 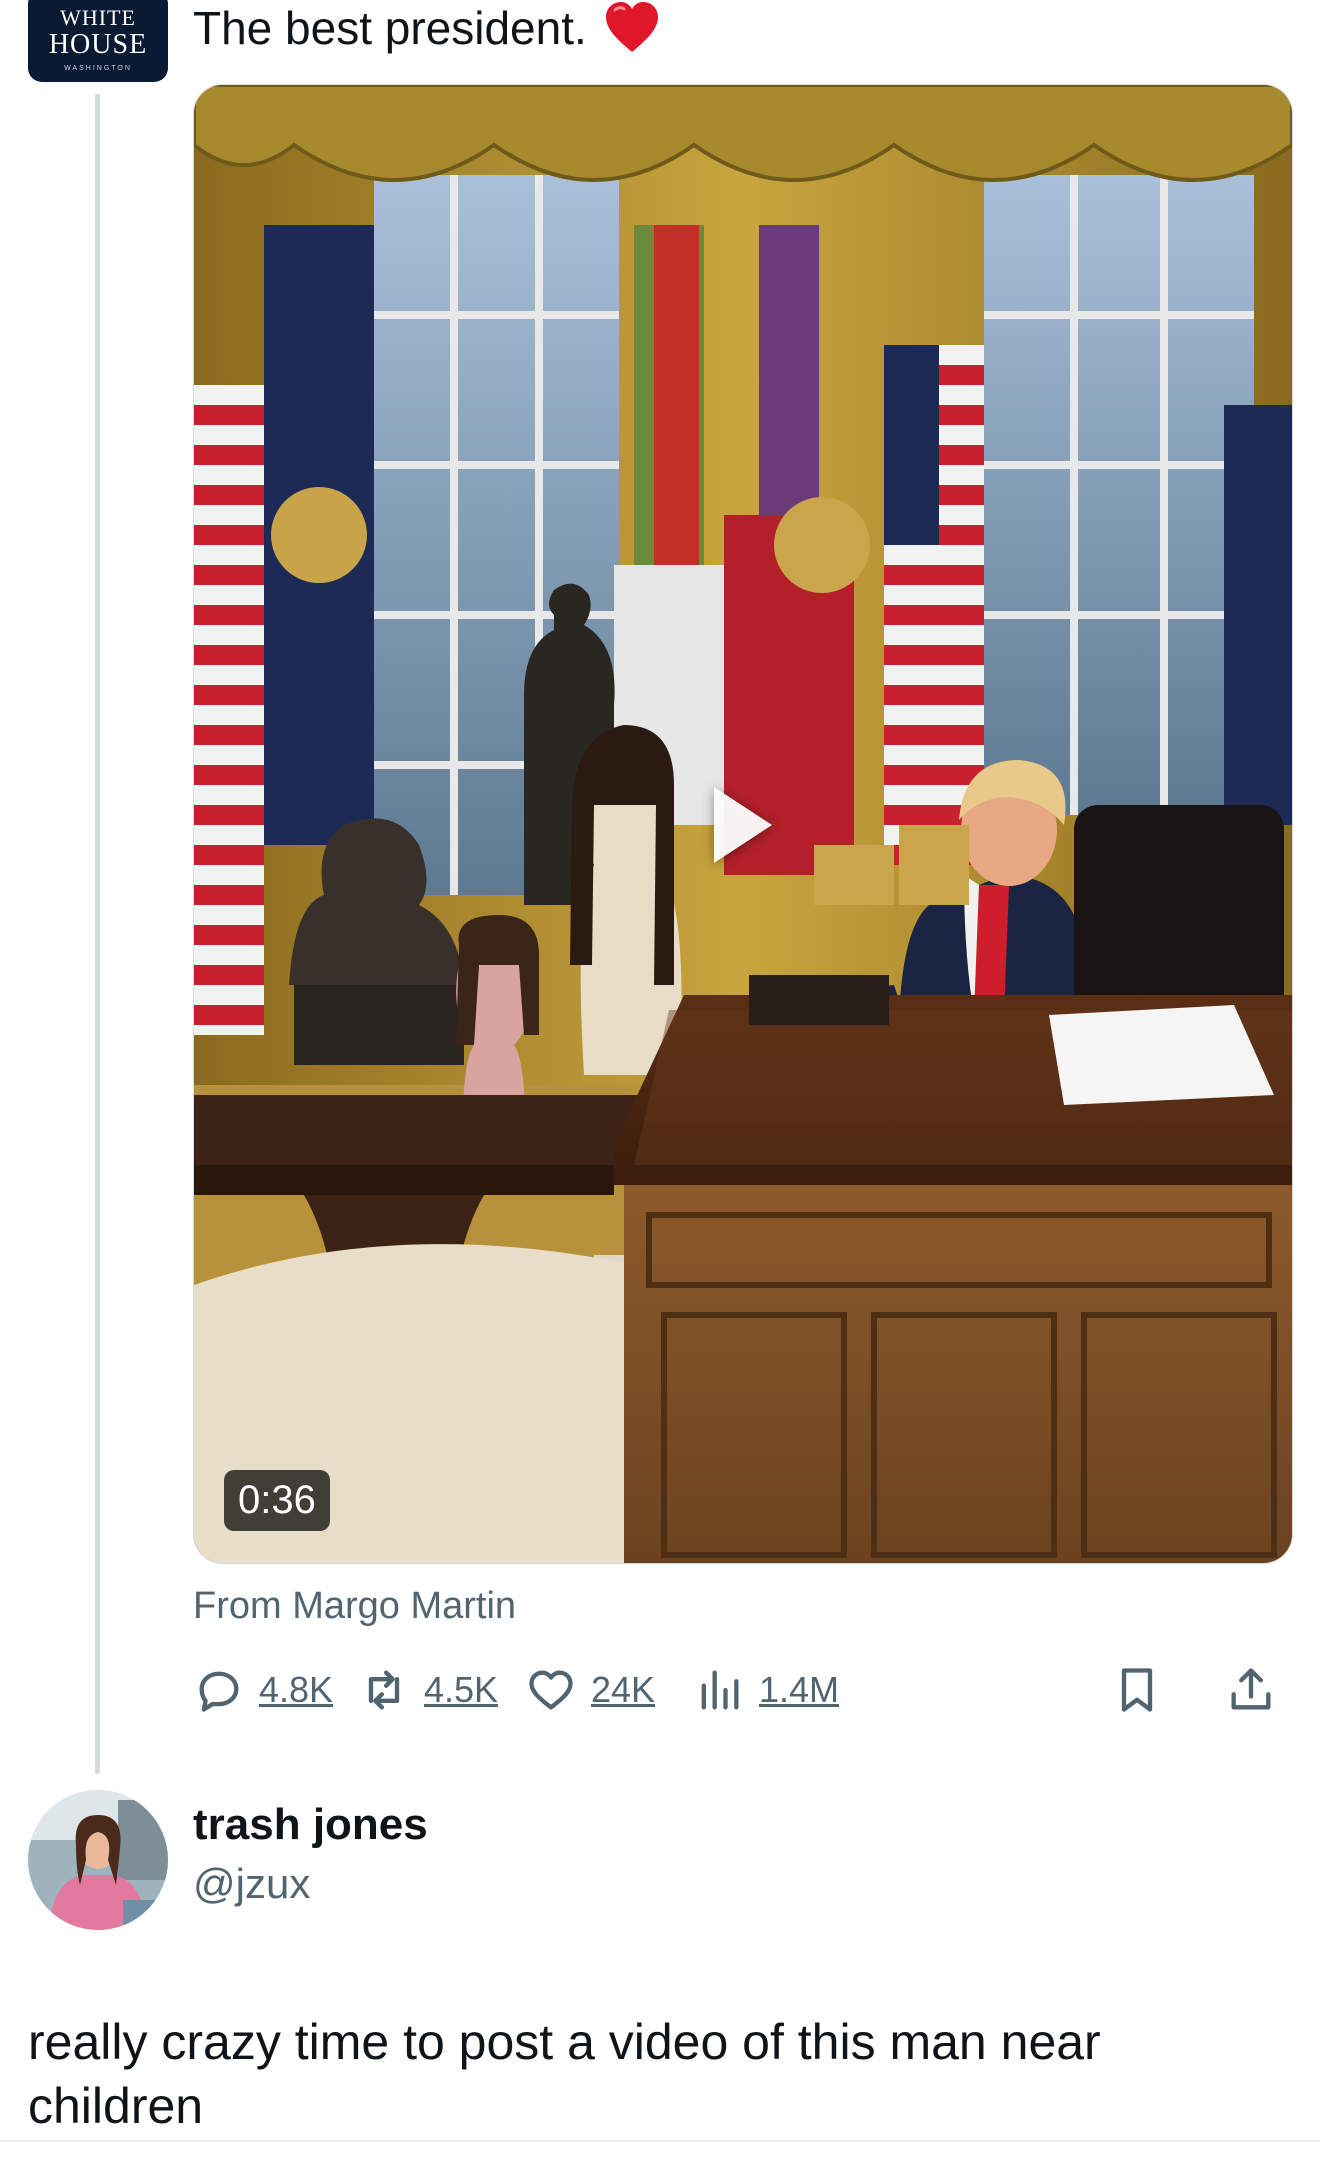 I want to click on share-icon, so click(x=1251, y=1689).